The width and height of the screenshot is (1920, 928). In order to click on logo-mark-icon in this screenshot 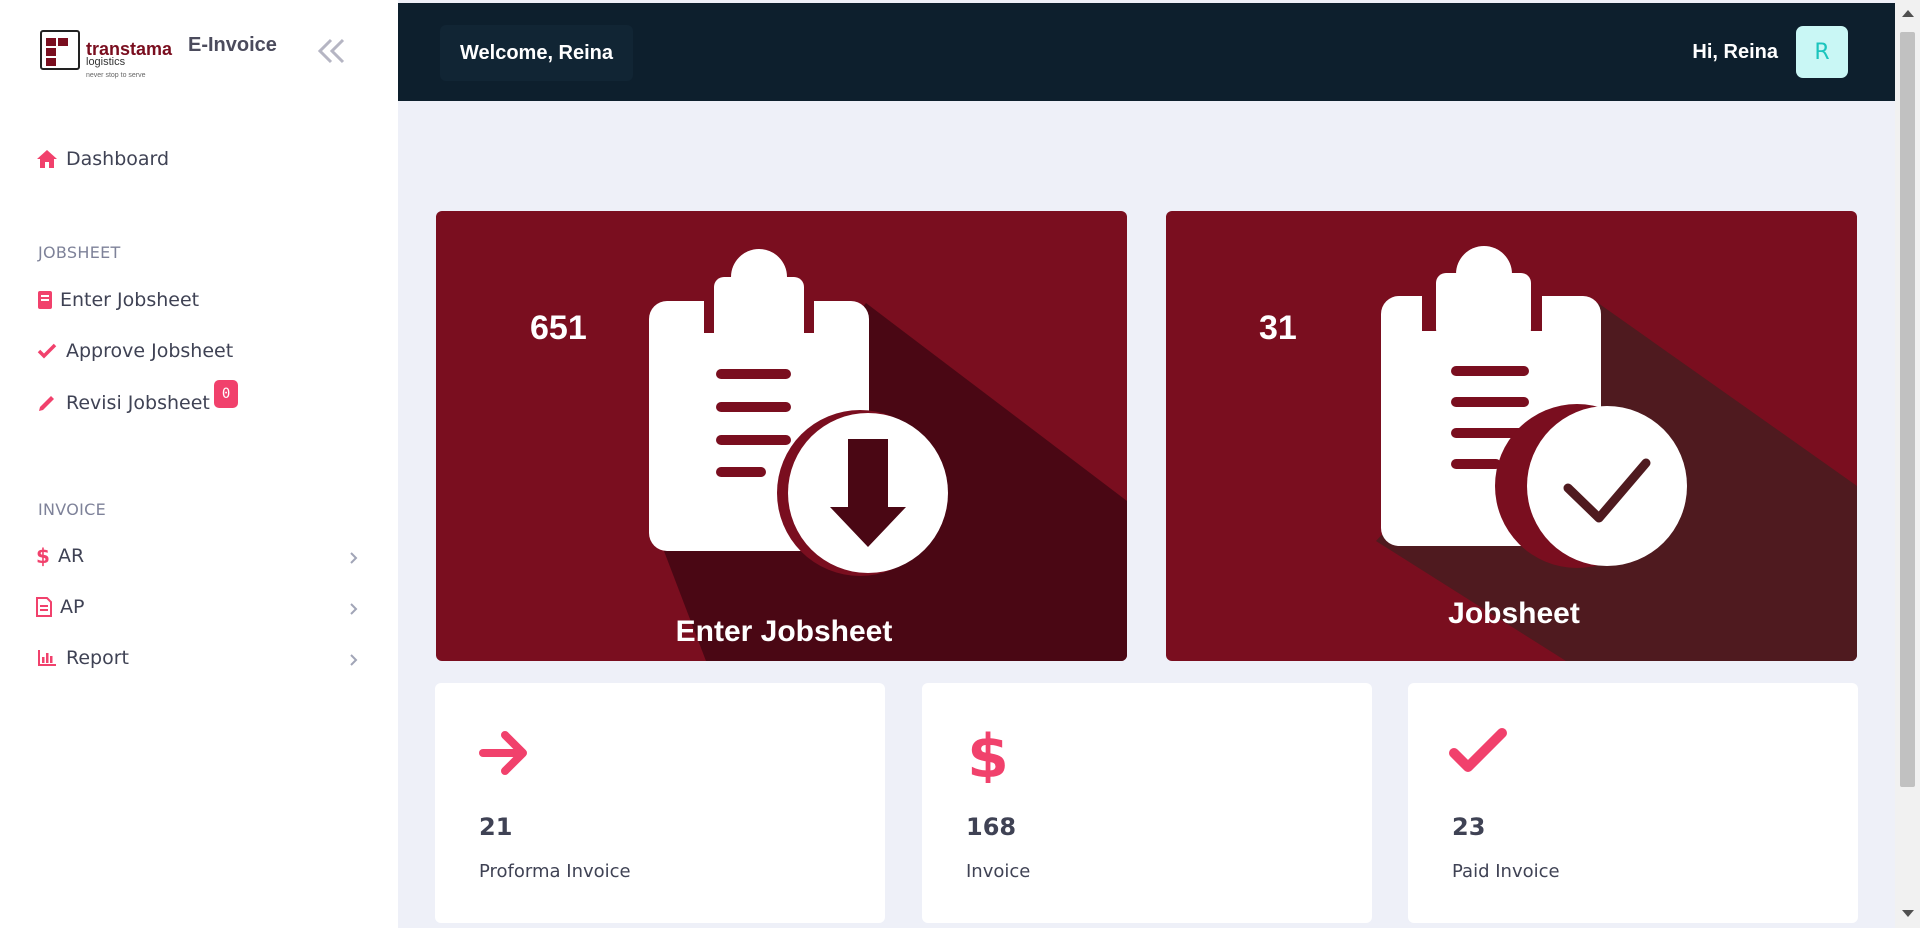, I will do `click(60, 50)`.